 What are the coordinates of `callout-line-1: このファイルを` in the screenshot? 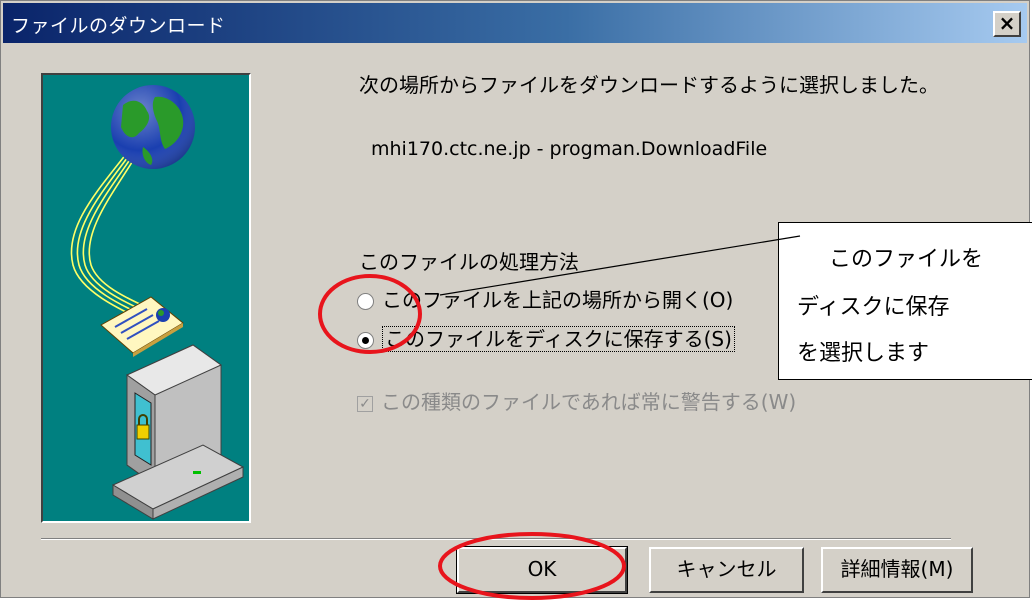 It's located at (906, 259).